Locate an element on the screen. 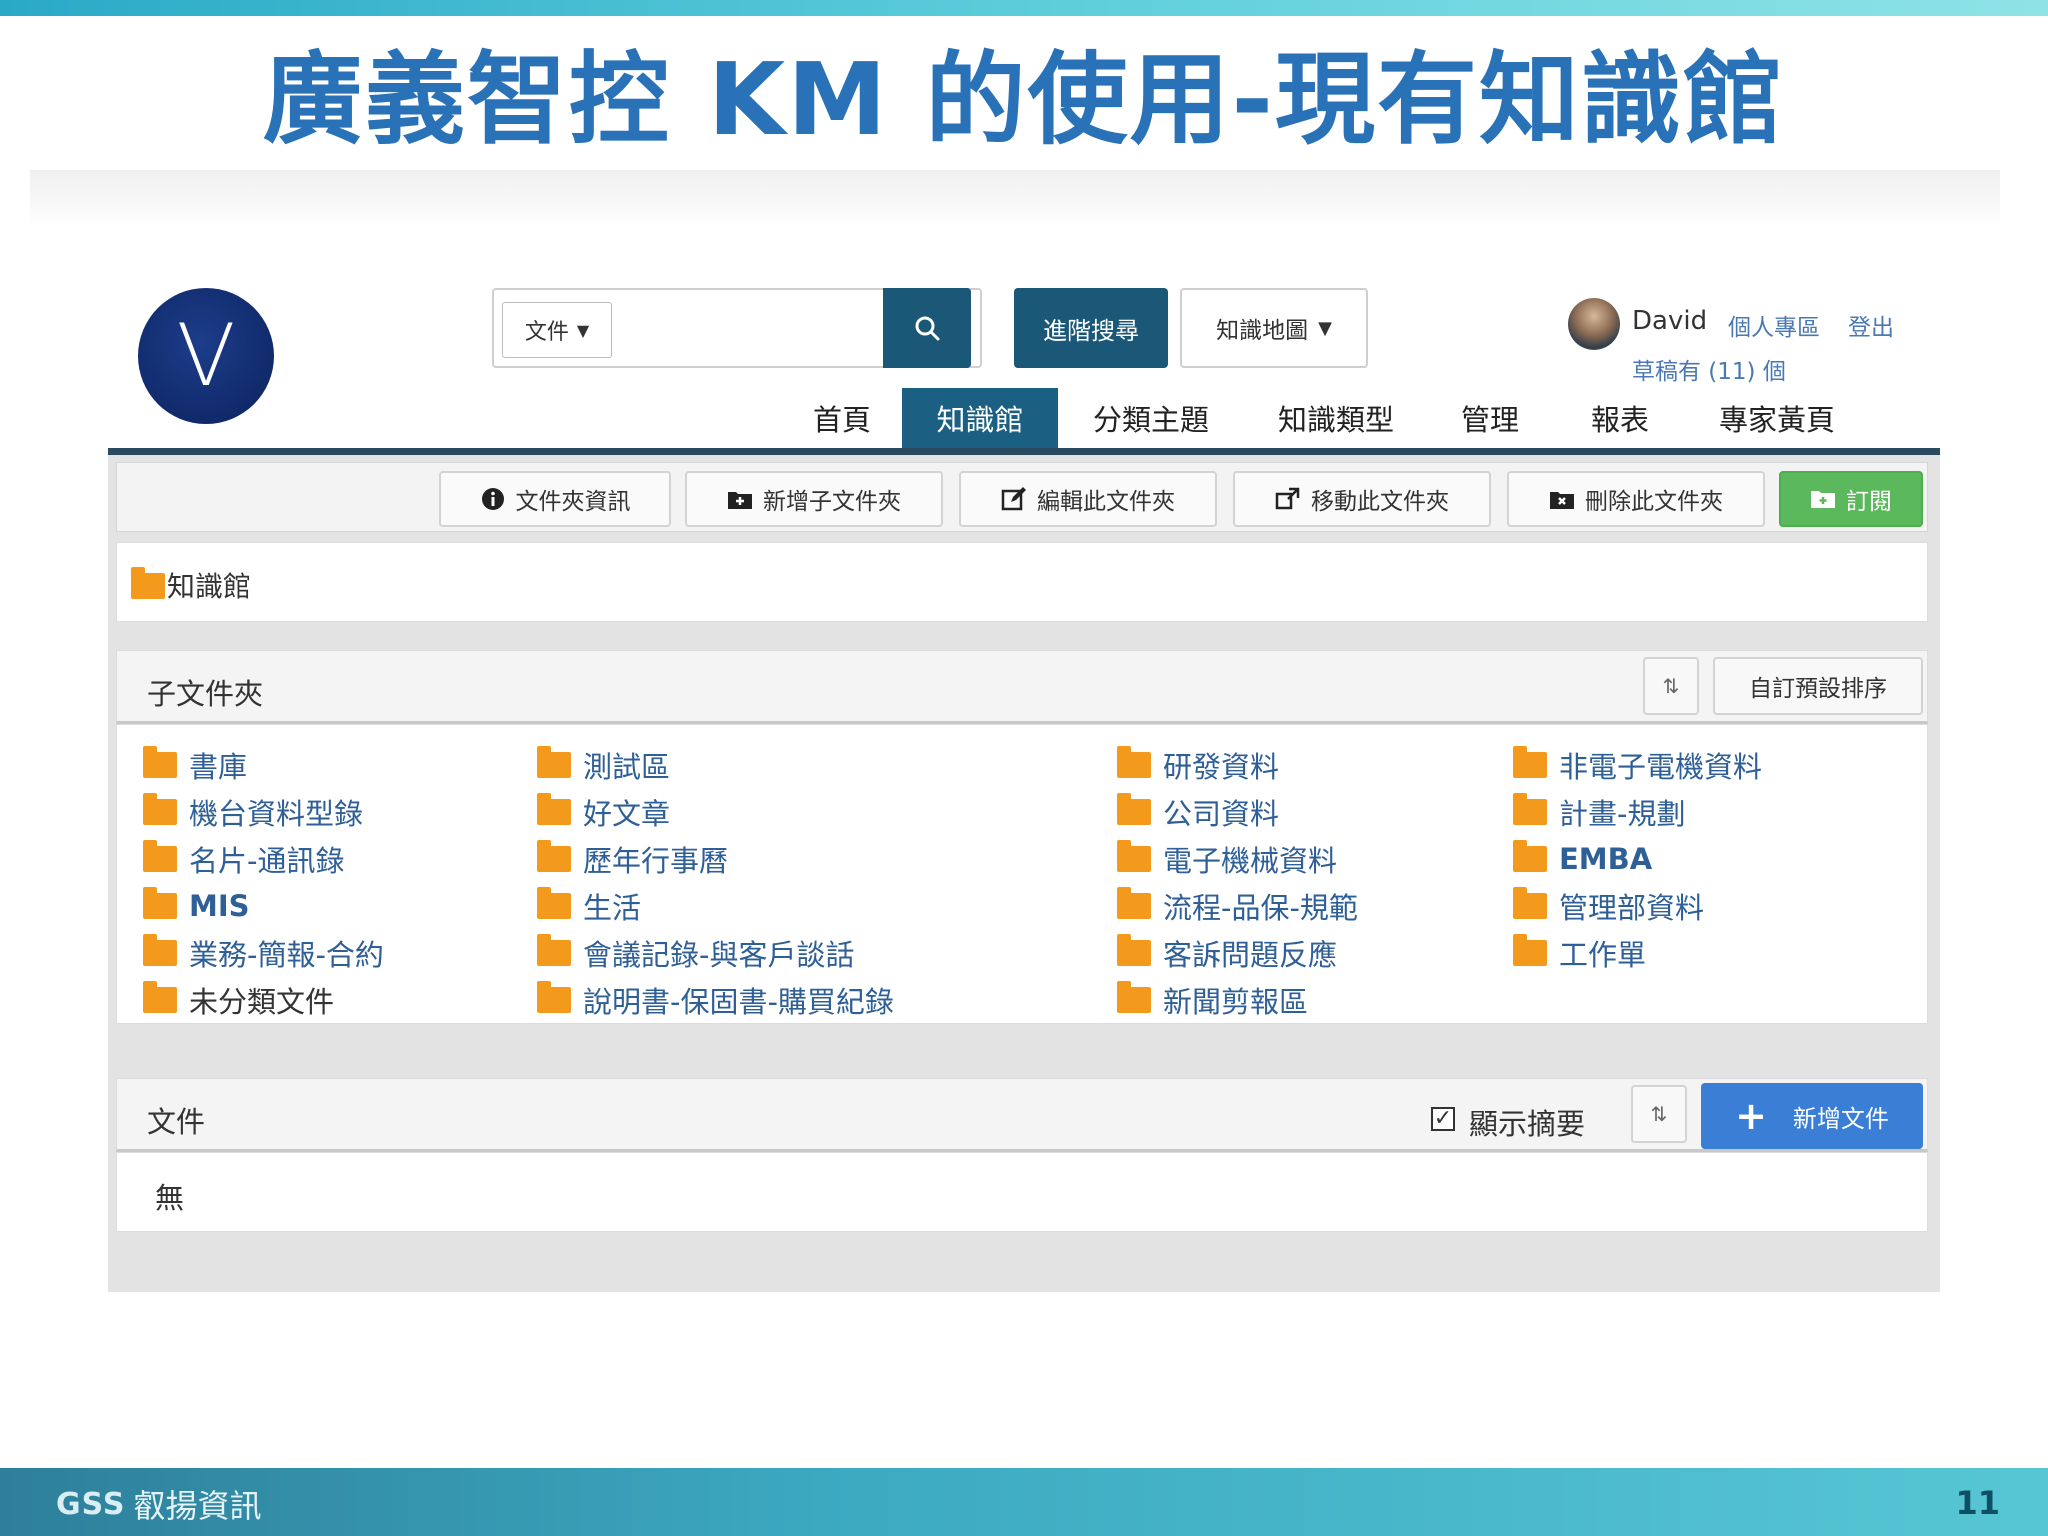  list-item: 非電子電機資料 is located at coordinates (1637, 765).